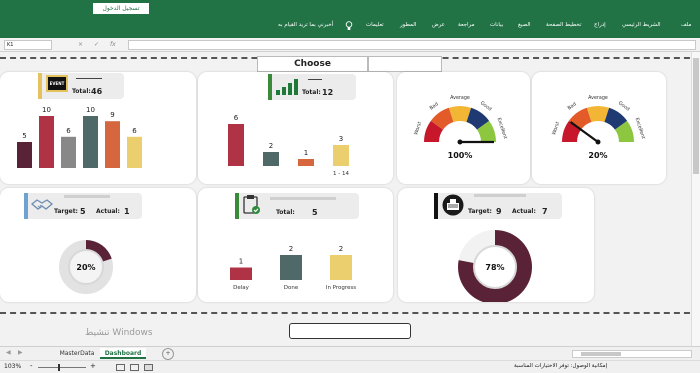 Image resolution: width=700 pixels, height=373 pixels. Describe the element at coordinates (113, 44) in the screenshot. I see `function-icon: fx` at that location.